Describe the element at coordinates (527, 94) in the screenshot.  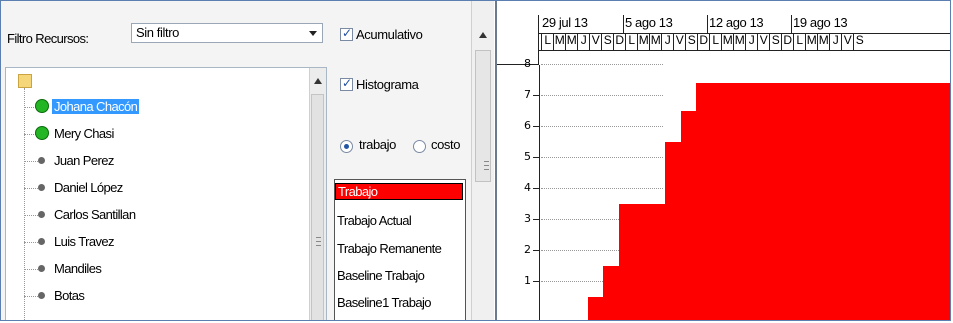
I see `y-tick-label: 7` at that location.